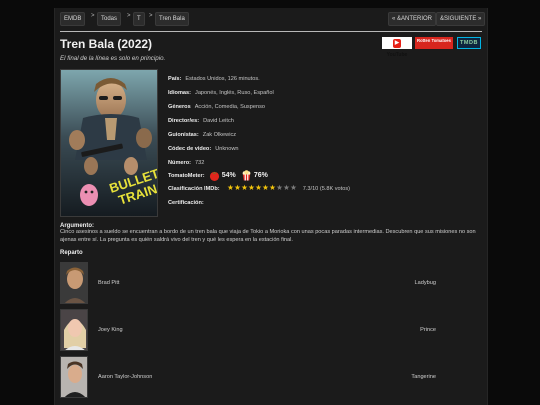  What do you see at coordinates (172, 19) in the screenshot?
I see `breadcrumb-current: Tren Bala` at bounding box center [172, 19].